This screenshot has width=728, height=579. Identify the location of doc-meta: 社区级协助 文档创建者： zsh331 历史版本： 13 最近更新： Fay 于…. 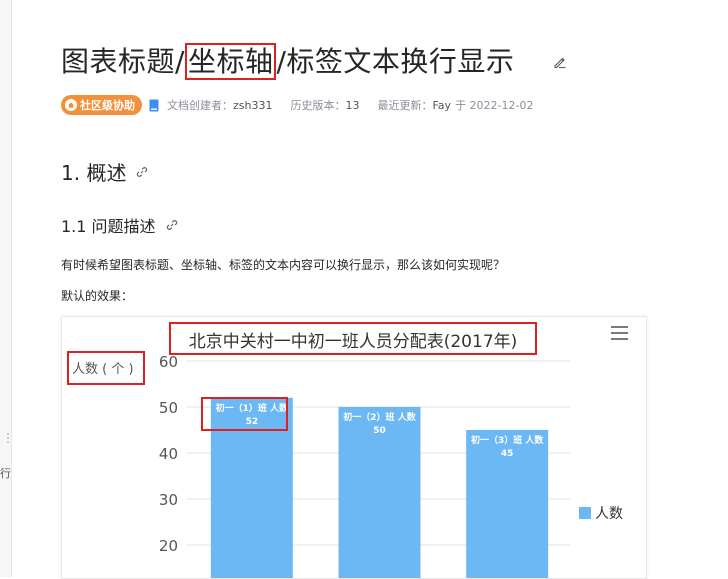
(297, 105).